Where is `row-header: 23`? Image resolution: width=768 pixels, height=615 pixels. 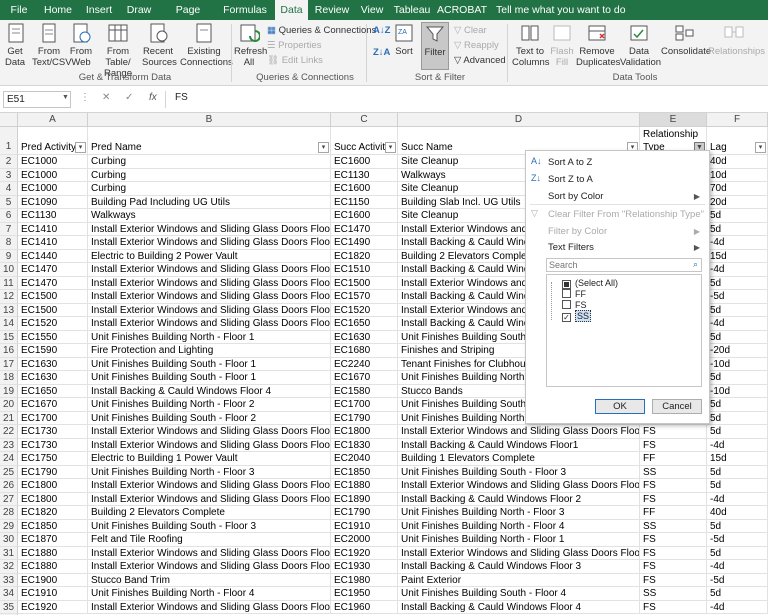
row-header: 23 is located at coordinates (9, 445).